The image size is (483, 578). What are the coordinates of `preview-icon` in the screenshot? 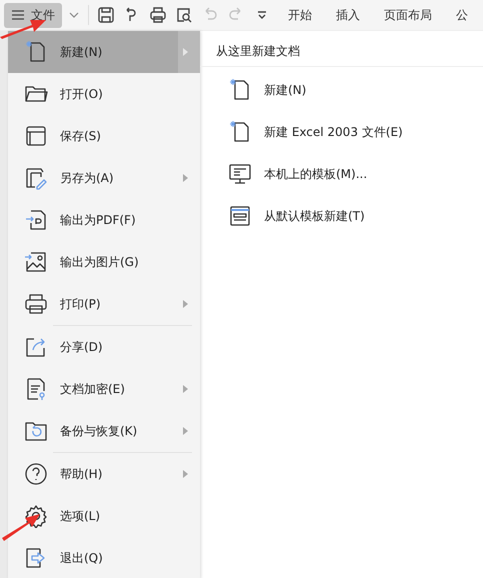 It's located at (184, 15).